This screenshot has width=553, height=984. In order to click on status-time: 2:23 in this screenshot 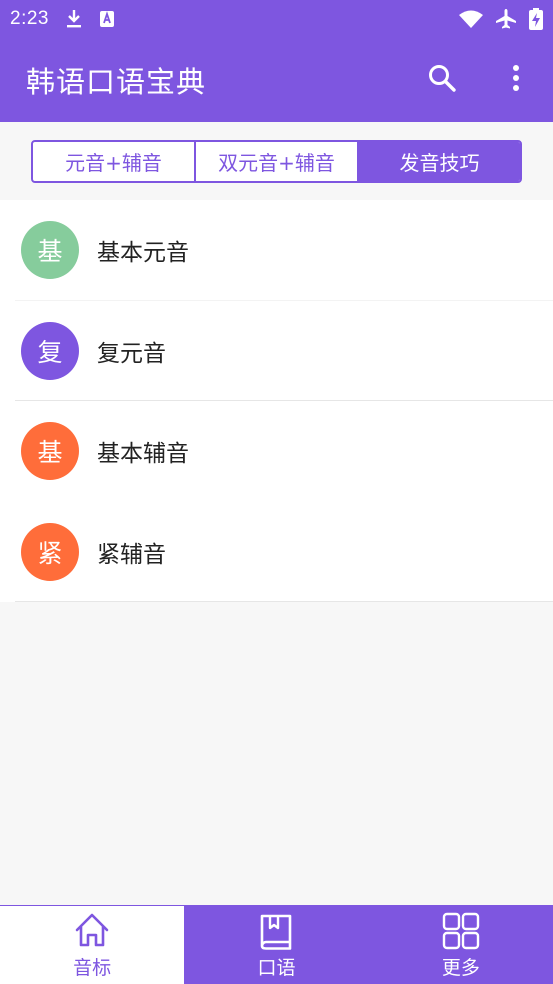, I will do `click(29, 18)`.